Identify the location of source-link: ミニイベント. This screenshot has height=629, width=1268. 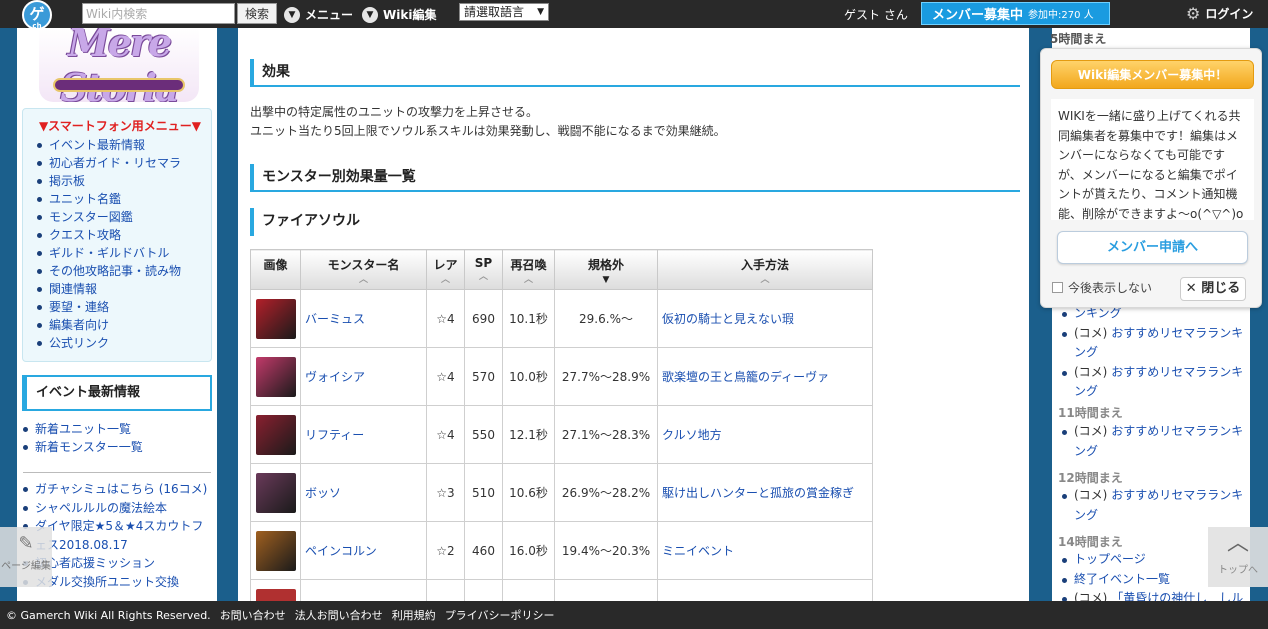
(698, 551).